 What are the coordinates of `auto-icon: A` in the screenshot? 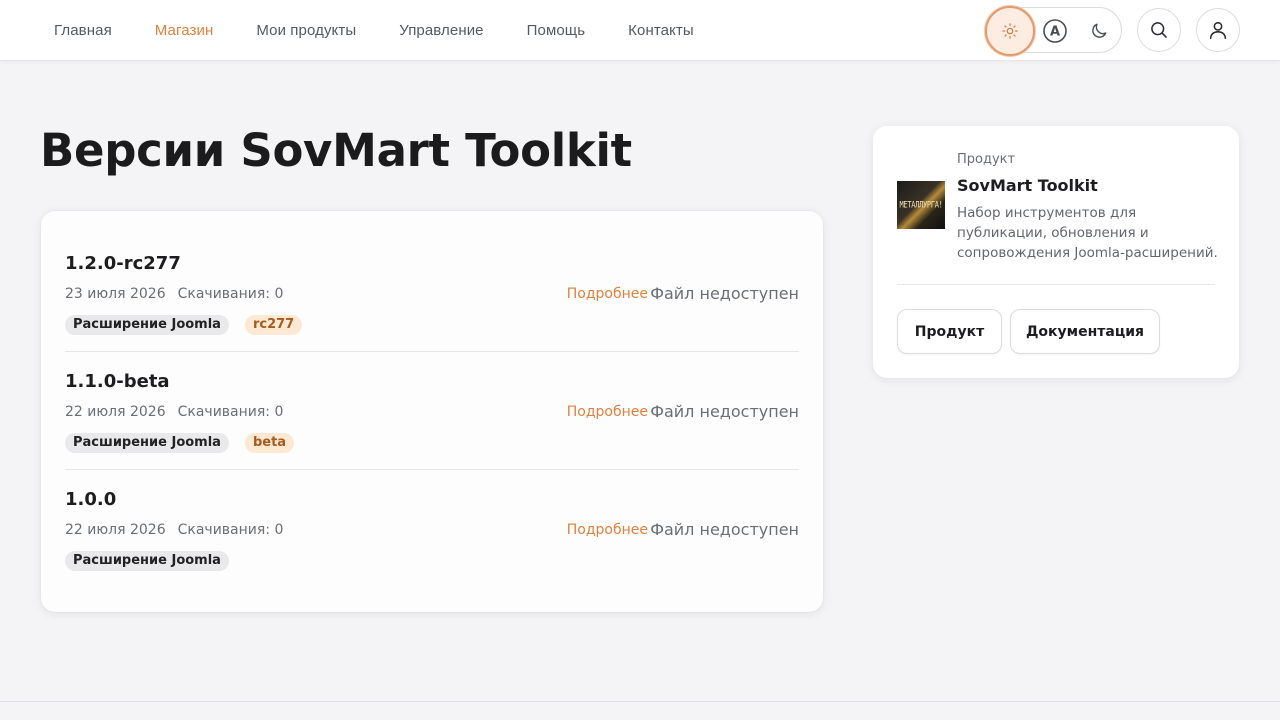 It's located at (1055, 31).